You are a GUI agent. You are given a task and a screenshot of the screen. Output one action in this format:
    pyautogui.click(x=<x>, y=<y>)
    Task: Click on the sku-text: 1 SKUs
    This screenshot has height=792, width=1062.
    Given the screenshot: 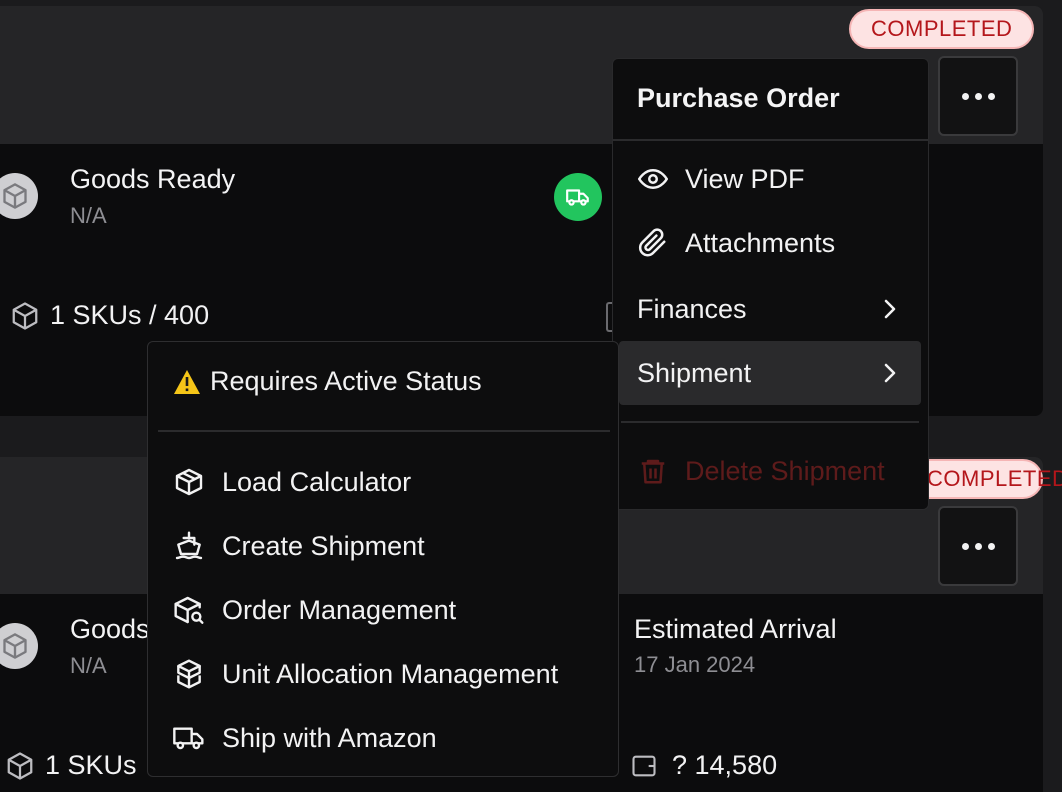 What is the action you would take?
    pyautogui.click(x=91, y=765)
    